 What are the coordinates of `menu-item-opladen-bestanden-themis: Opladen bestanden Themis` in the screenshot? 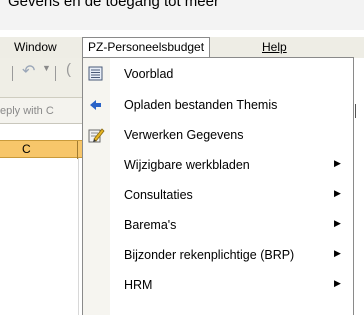 It's located at (218, 105).